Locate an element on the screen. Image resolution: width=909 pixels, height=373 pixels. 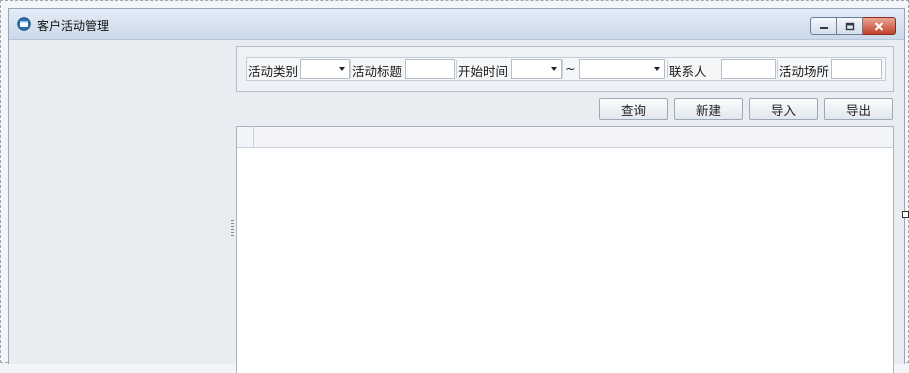
filter-row: 活动类别 活动标题 开始时间 ~ 联系人 活动场所 is located at coordinates (566, 69).